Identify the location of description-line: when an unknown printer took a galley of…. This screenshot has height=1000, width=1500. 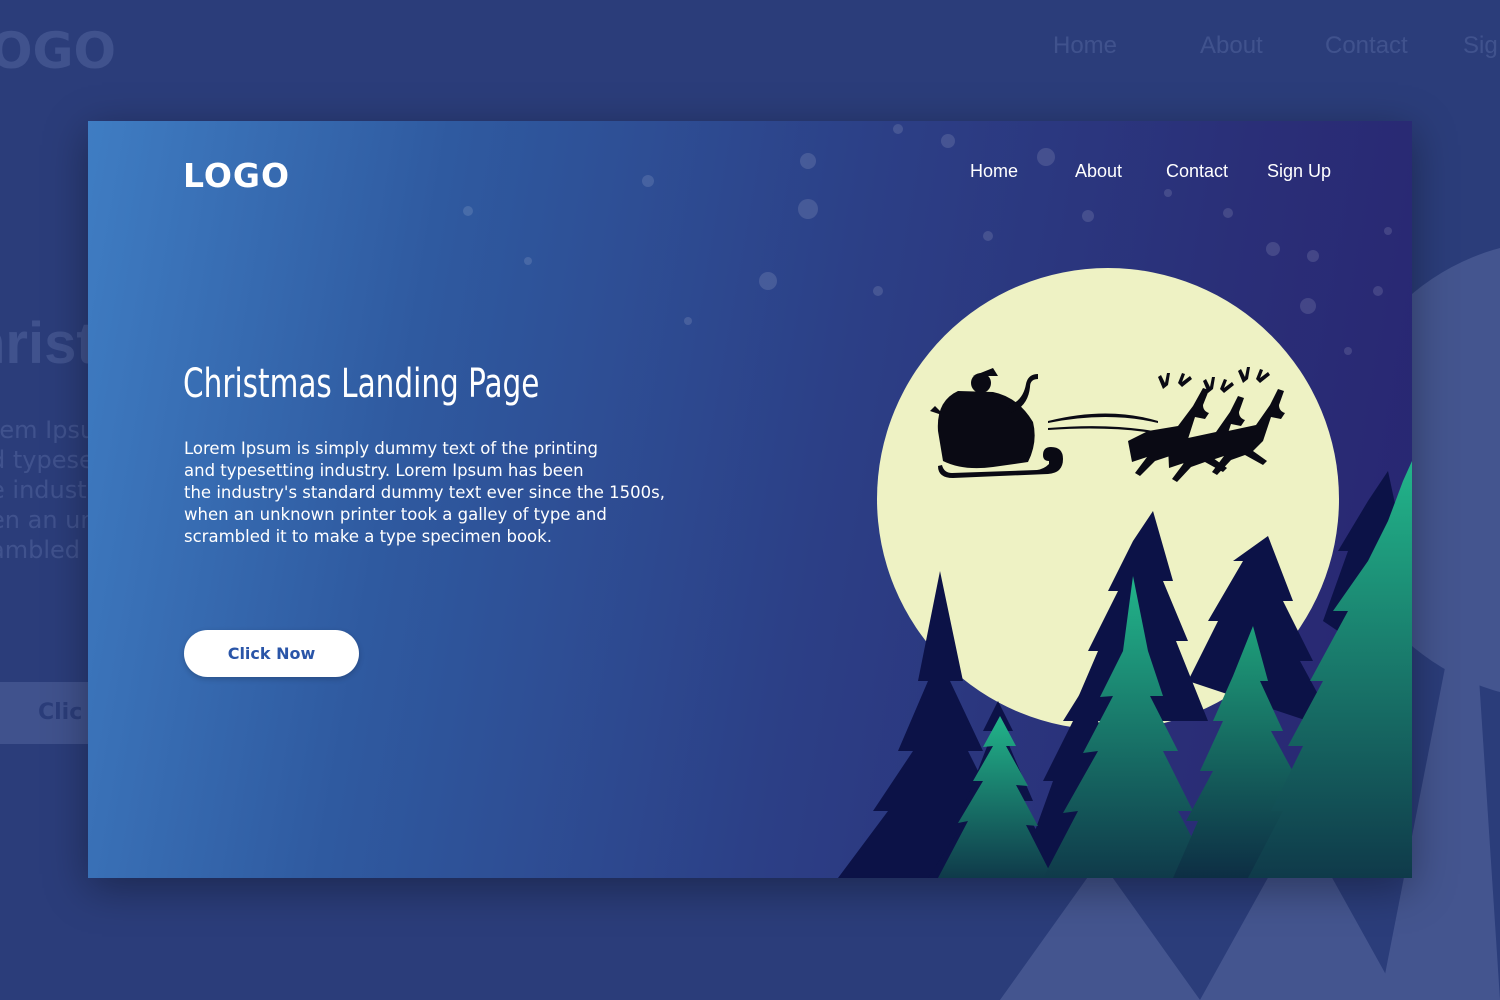
(395, 514).